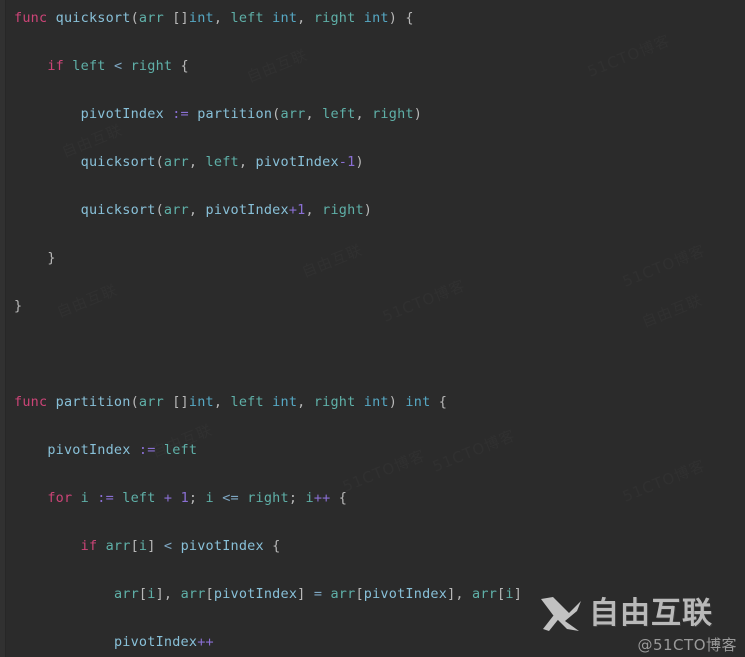  What do you see at coordinates (293, 210) in the screenshot?
I see `code-token-op: +` at bounding box center [293, 210].